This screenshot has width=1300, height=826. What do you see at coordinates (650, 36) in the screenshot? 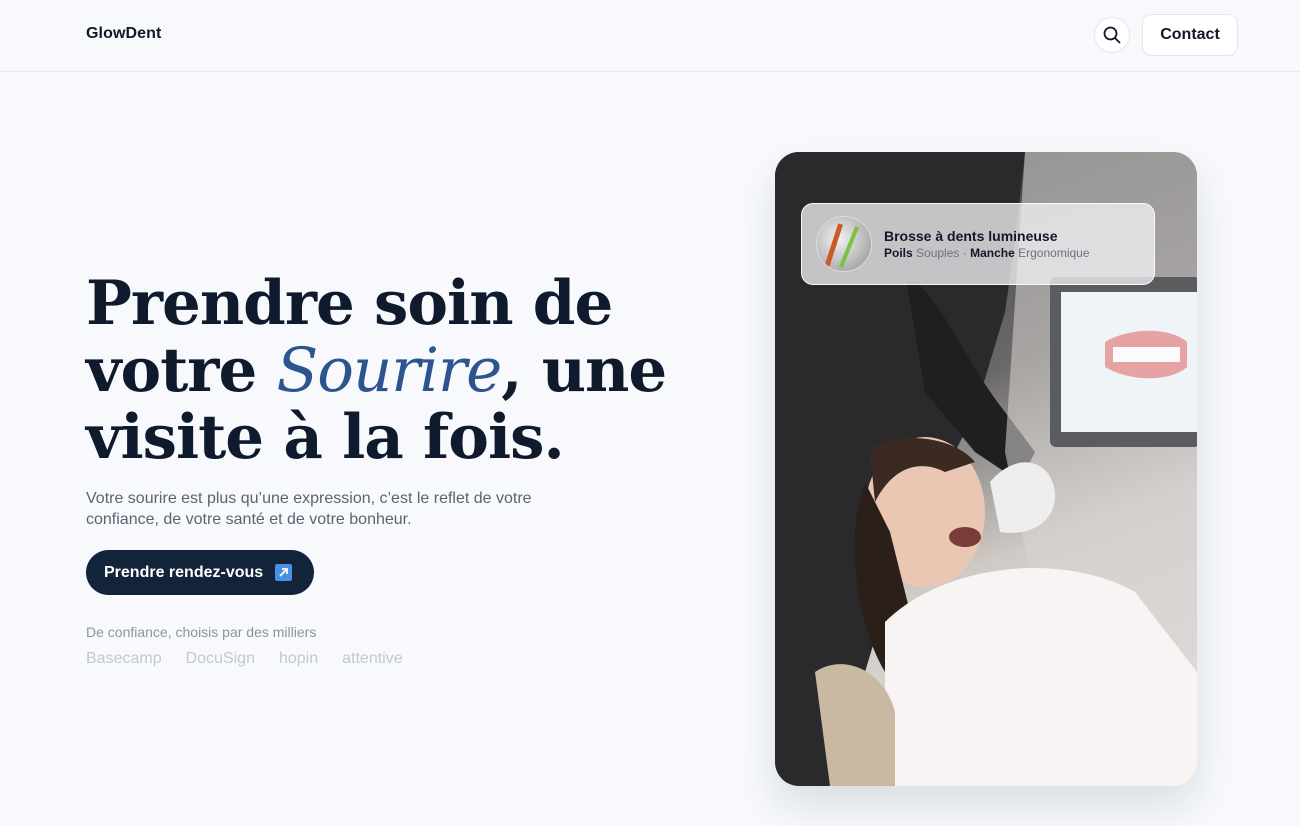
I see `site-header: GlowDent Contact` at bounding box center [650, 36].